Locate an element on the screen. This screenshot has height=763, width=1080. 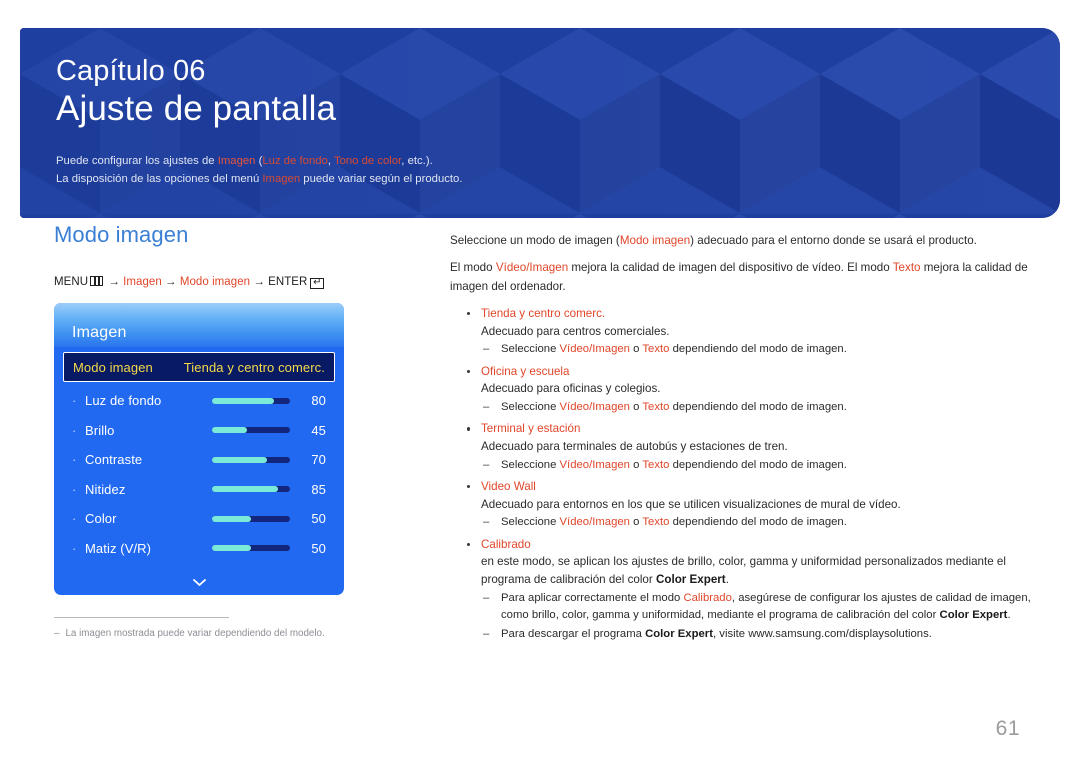
note2-pre: La disposición de las opciones del menú is located at coordinates (159, 178).